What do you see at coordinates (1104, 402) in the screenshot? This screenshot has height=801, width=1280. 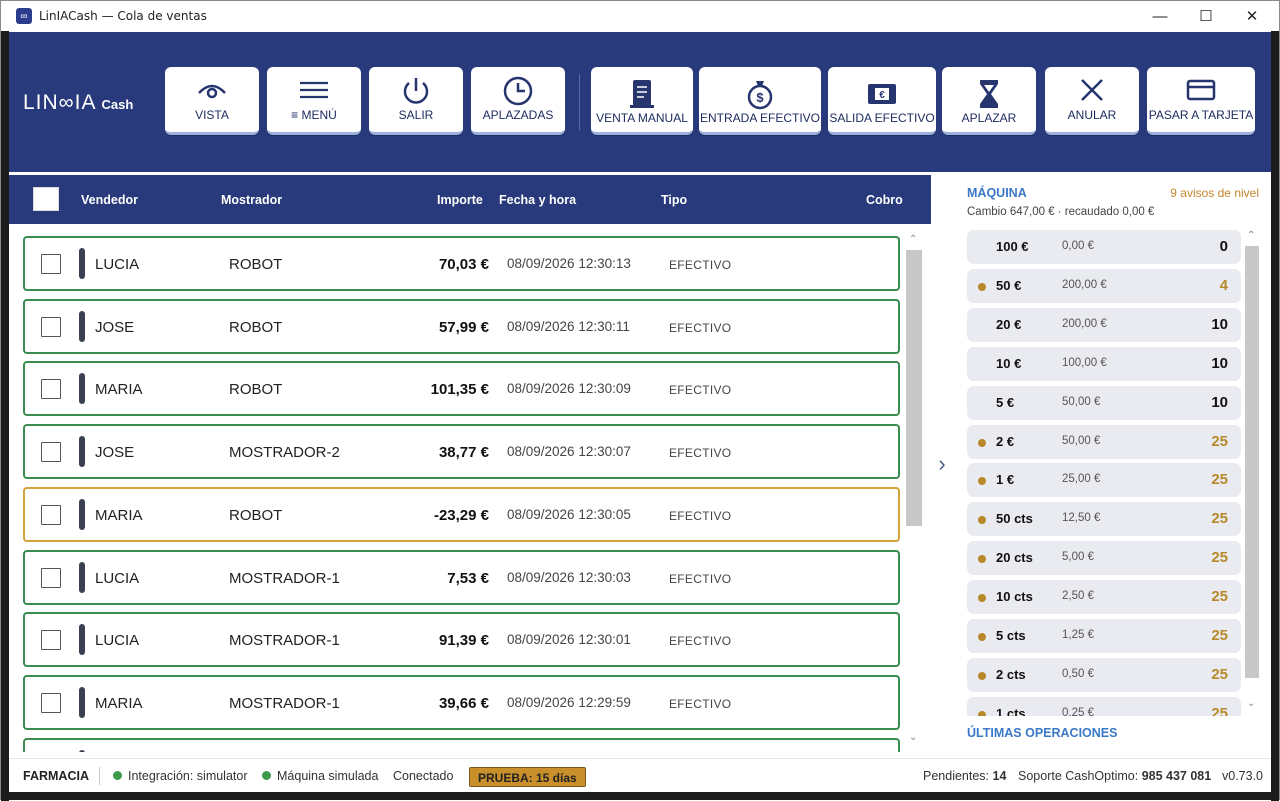 I see `denomination-row: 5 € 50,00 € 10` at bounding box center [1104, 402].